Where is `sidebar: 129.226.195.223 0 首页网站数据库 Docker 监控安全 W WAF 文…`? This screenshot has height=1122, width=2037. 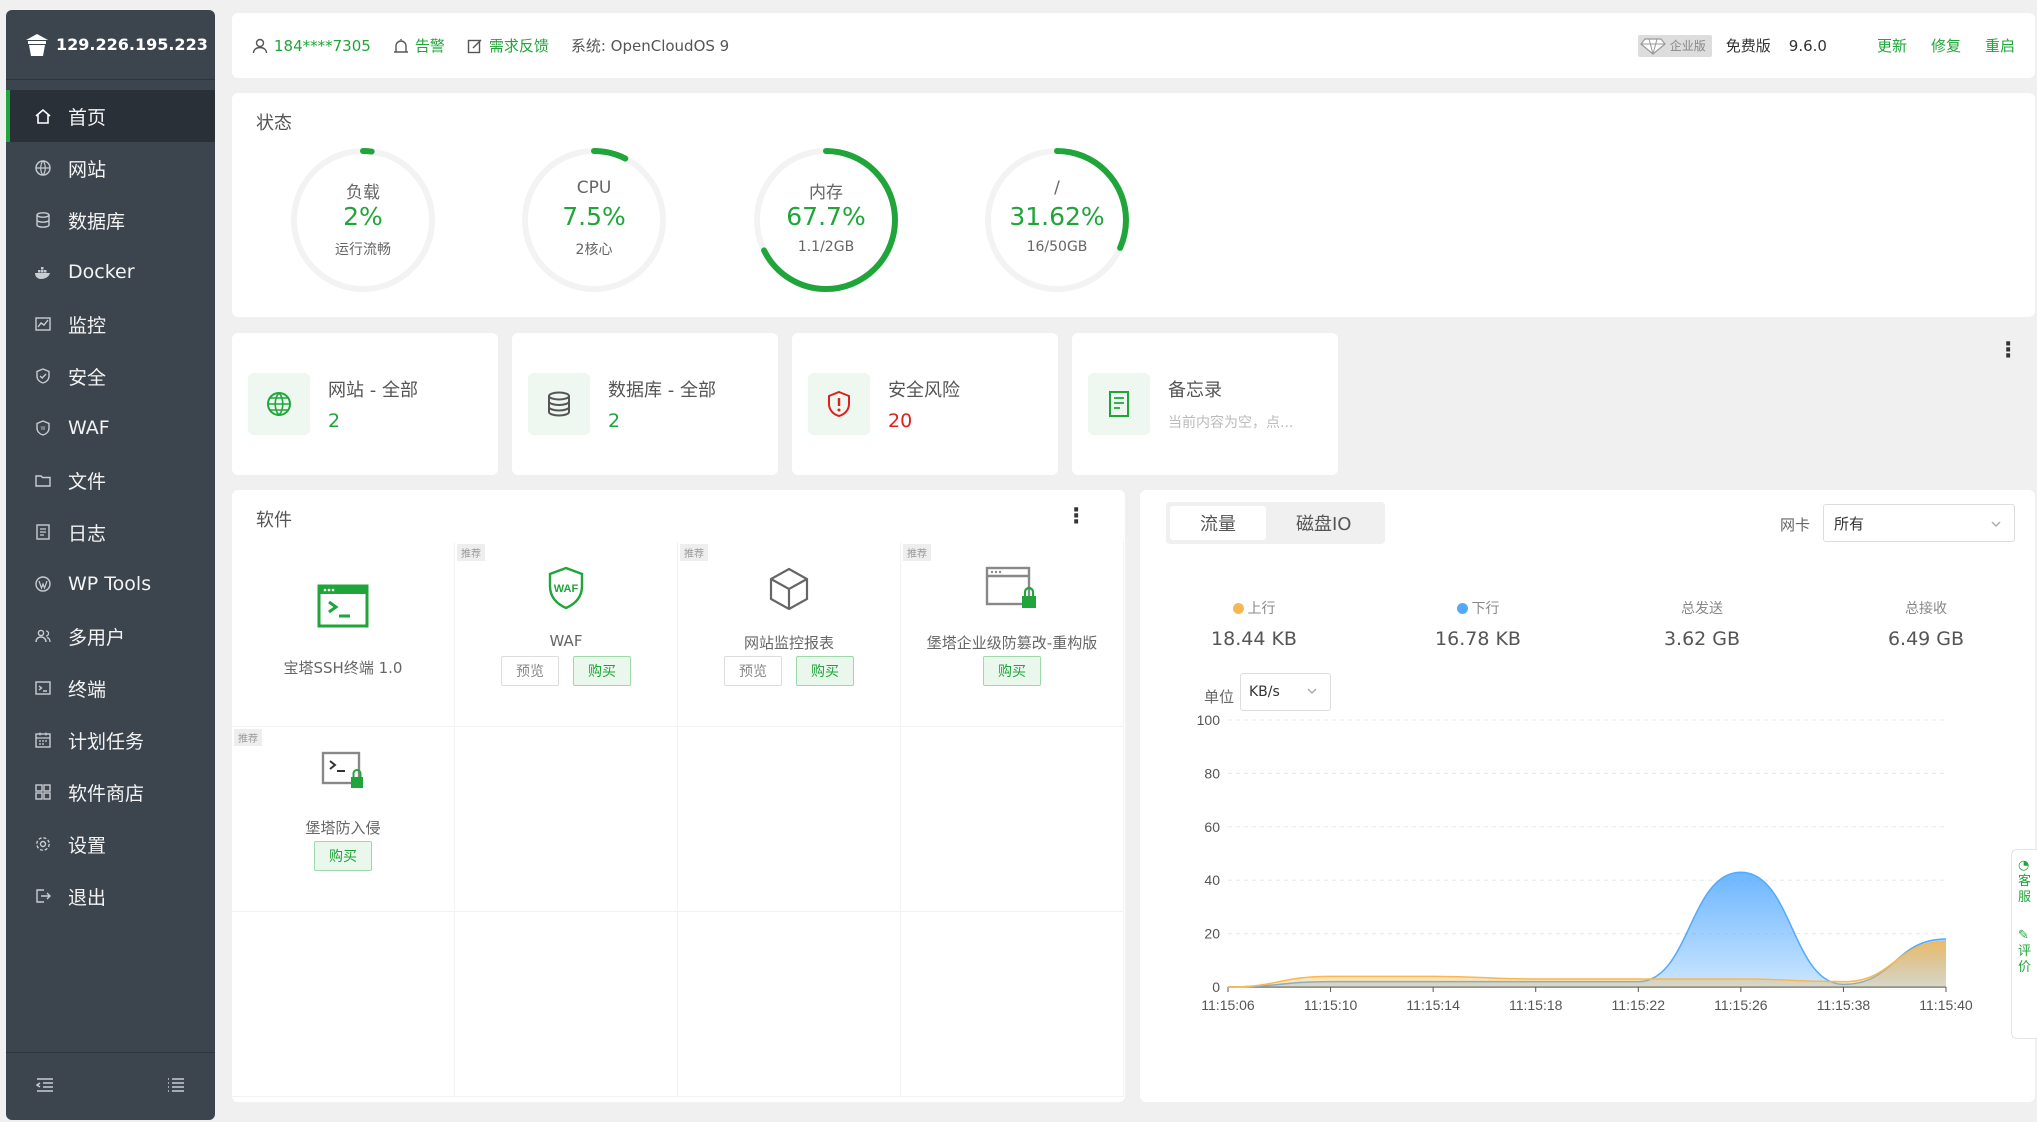
sidebar: 129.226.195.223 0 首页网站数据库 Docker 监控安全 W WAF 文… is located at coordinates (110, 565).